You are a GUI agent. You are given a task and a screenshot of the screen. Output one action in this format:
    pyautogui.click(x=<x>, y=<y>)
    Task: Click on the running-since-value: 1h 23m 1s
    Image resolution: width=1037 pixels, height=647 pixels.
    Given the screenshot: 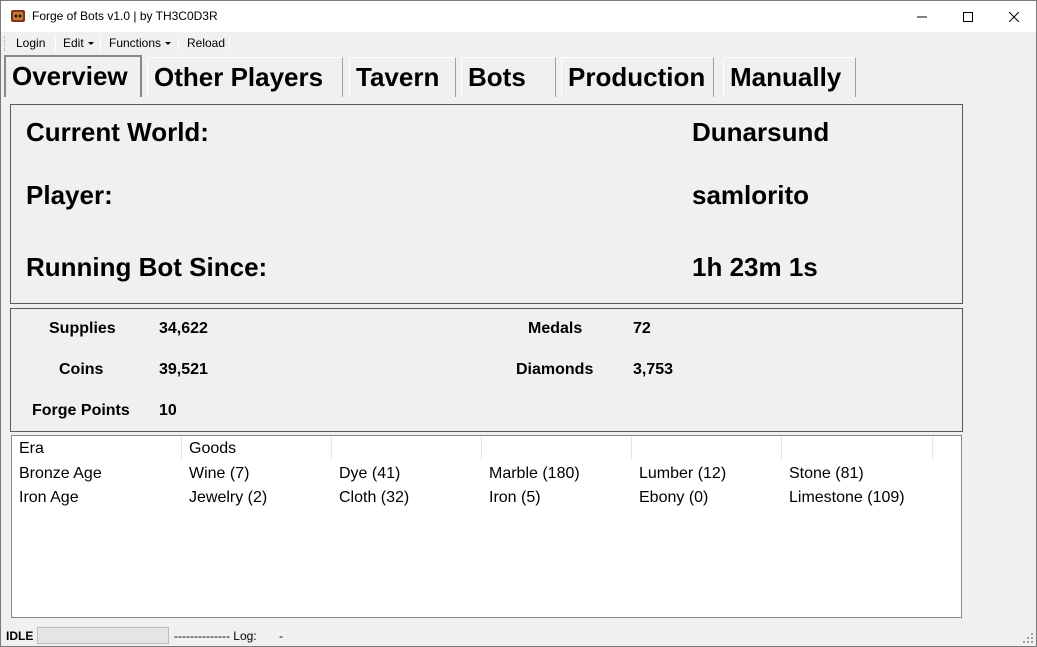 What is the action you would take?
    pyautogui.click(x=755, y=267)
    